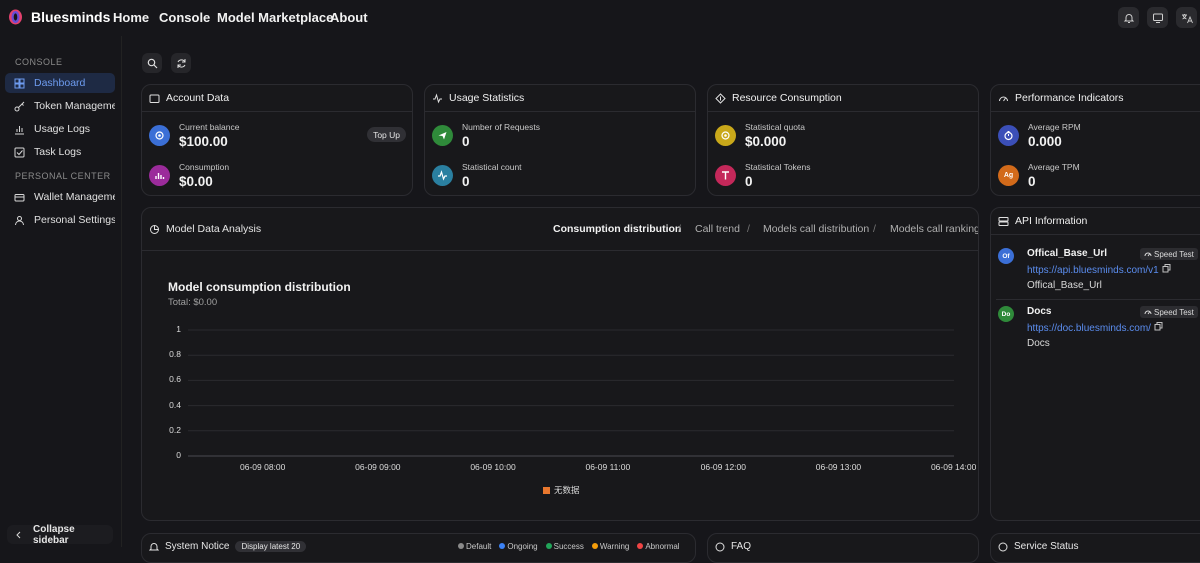 The image size is (1200, 563). Describe the element at coordinates (608, 467) in the screenshot. I see `x-tick-label: 06-09 11:00` at that location.